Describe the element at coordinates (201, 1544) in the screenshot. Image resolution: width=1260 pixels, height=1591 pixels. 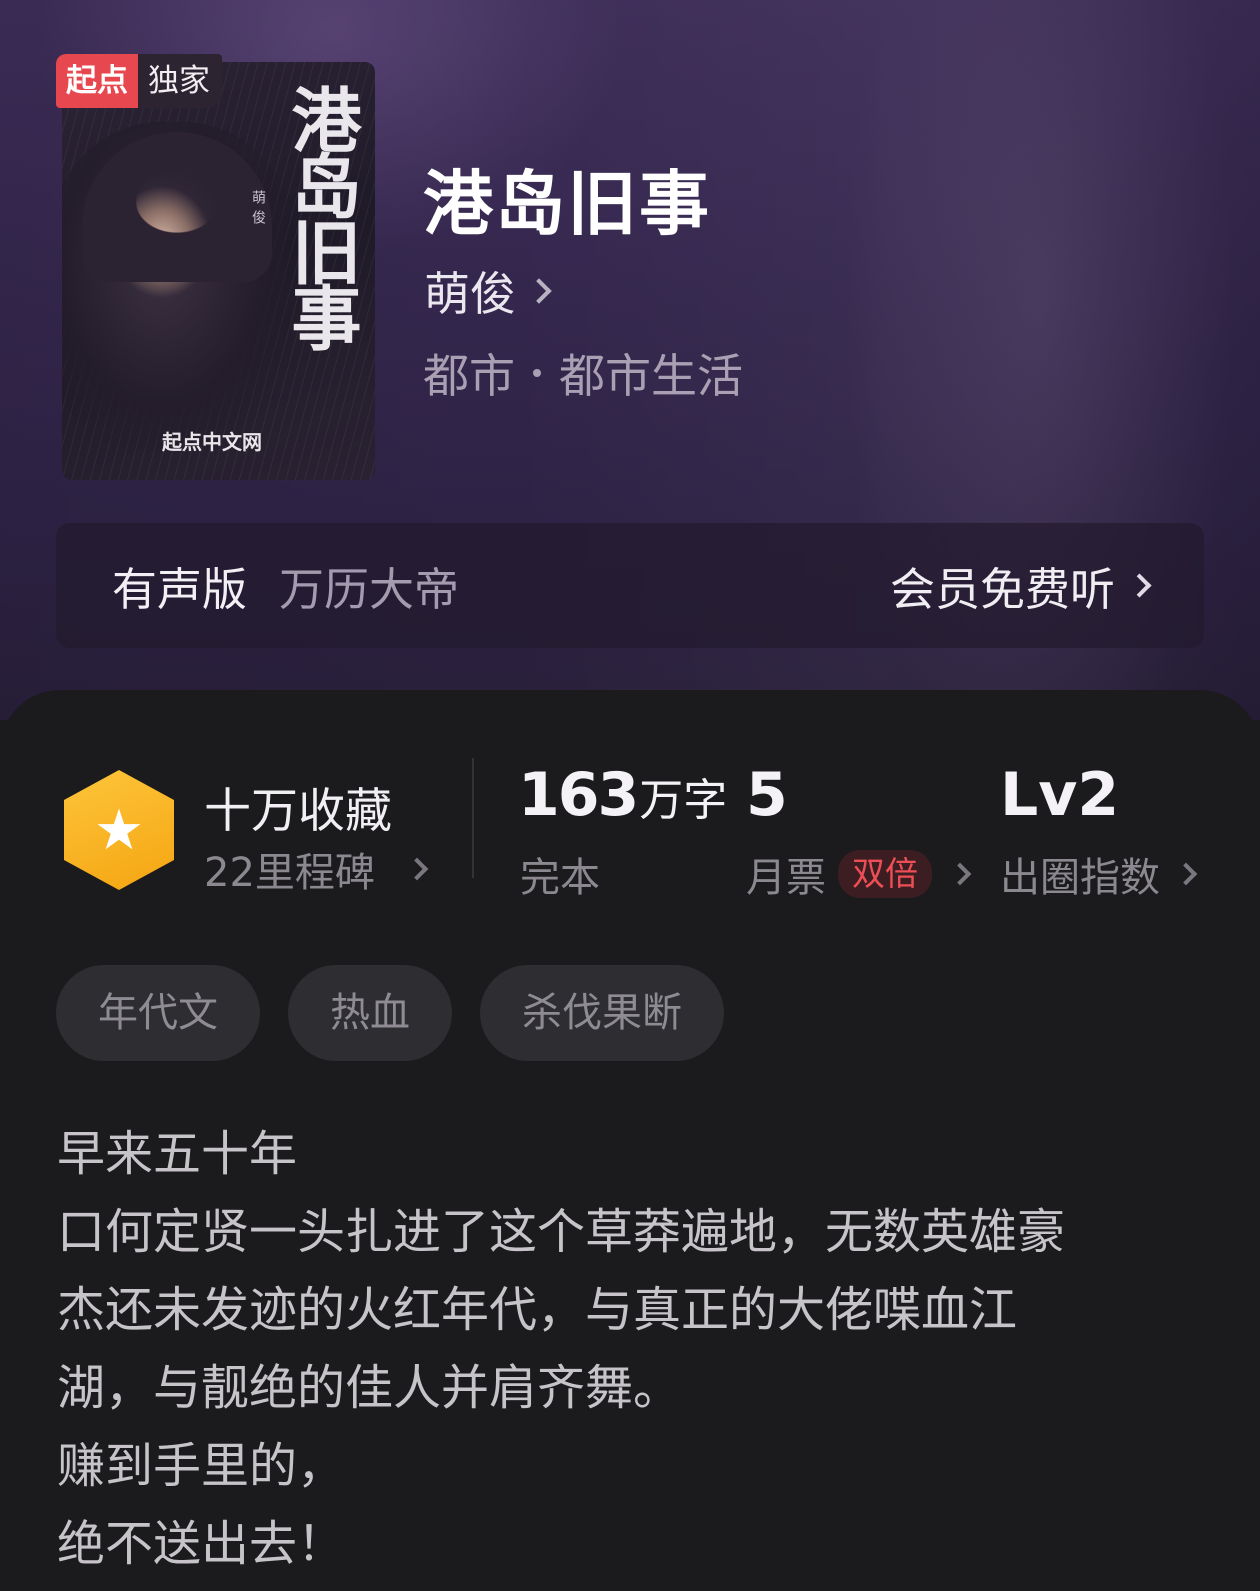
I see `synopsis-line: 绝不送出去！` at that location.